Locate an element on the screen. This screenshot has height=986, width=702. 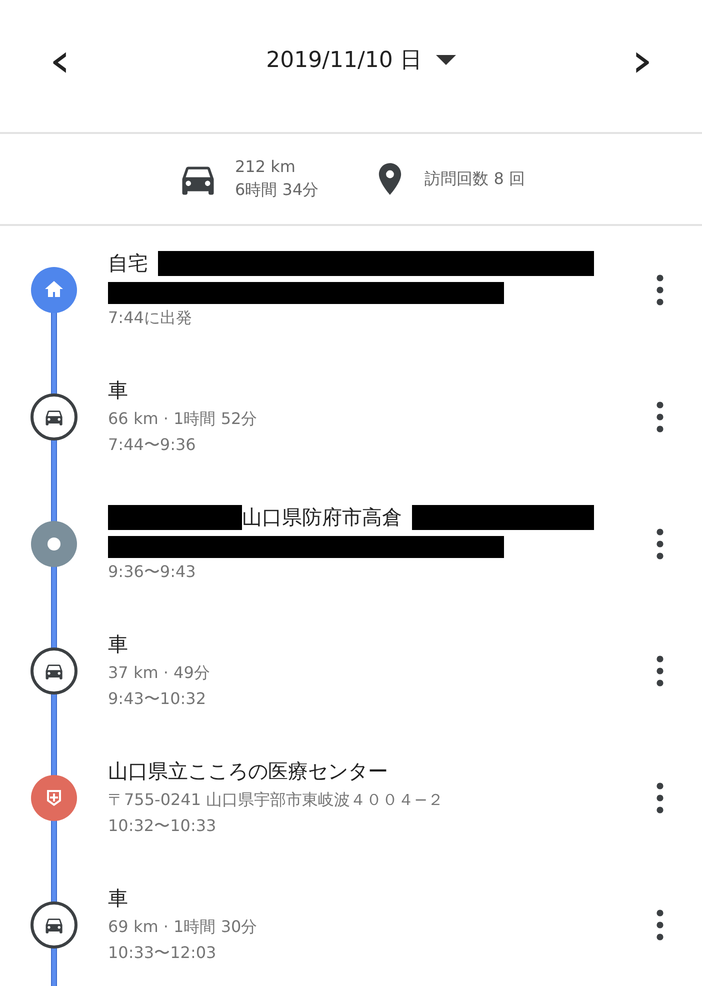
previous-day-button: ‹ is located at coordinates (60, 60).